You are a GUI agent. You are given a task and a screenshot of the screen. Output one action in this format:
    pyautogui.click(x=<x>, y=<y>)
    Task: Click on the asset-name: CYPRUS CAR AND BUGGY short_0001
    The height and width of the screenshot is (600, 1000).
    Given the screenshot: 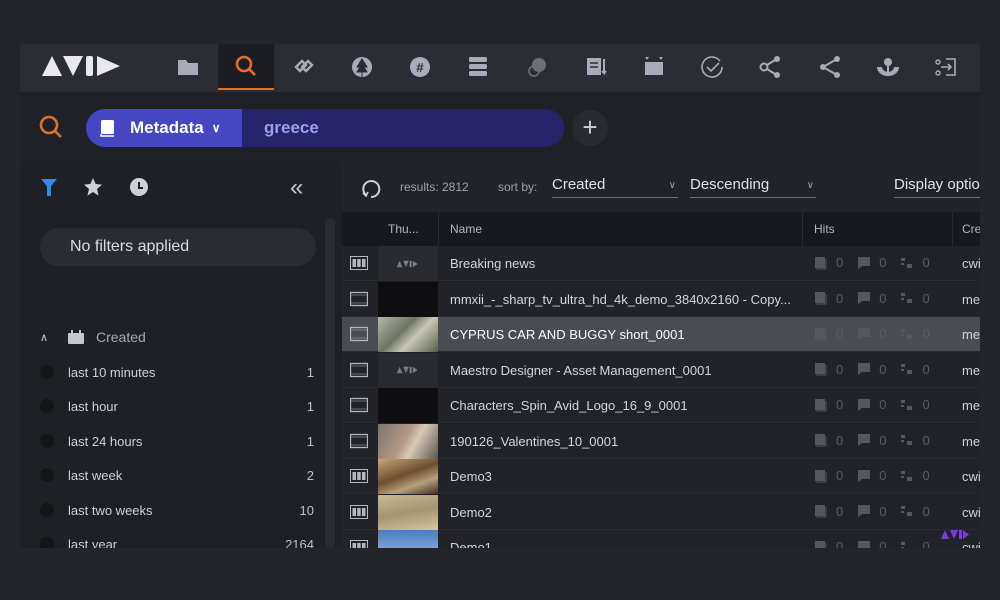 What is the action you would take?
    pyautogui.click(x=567, y=334)
    